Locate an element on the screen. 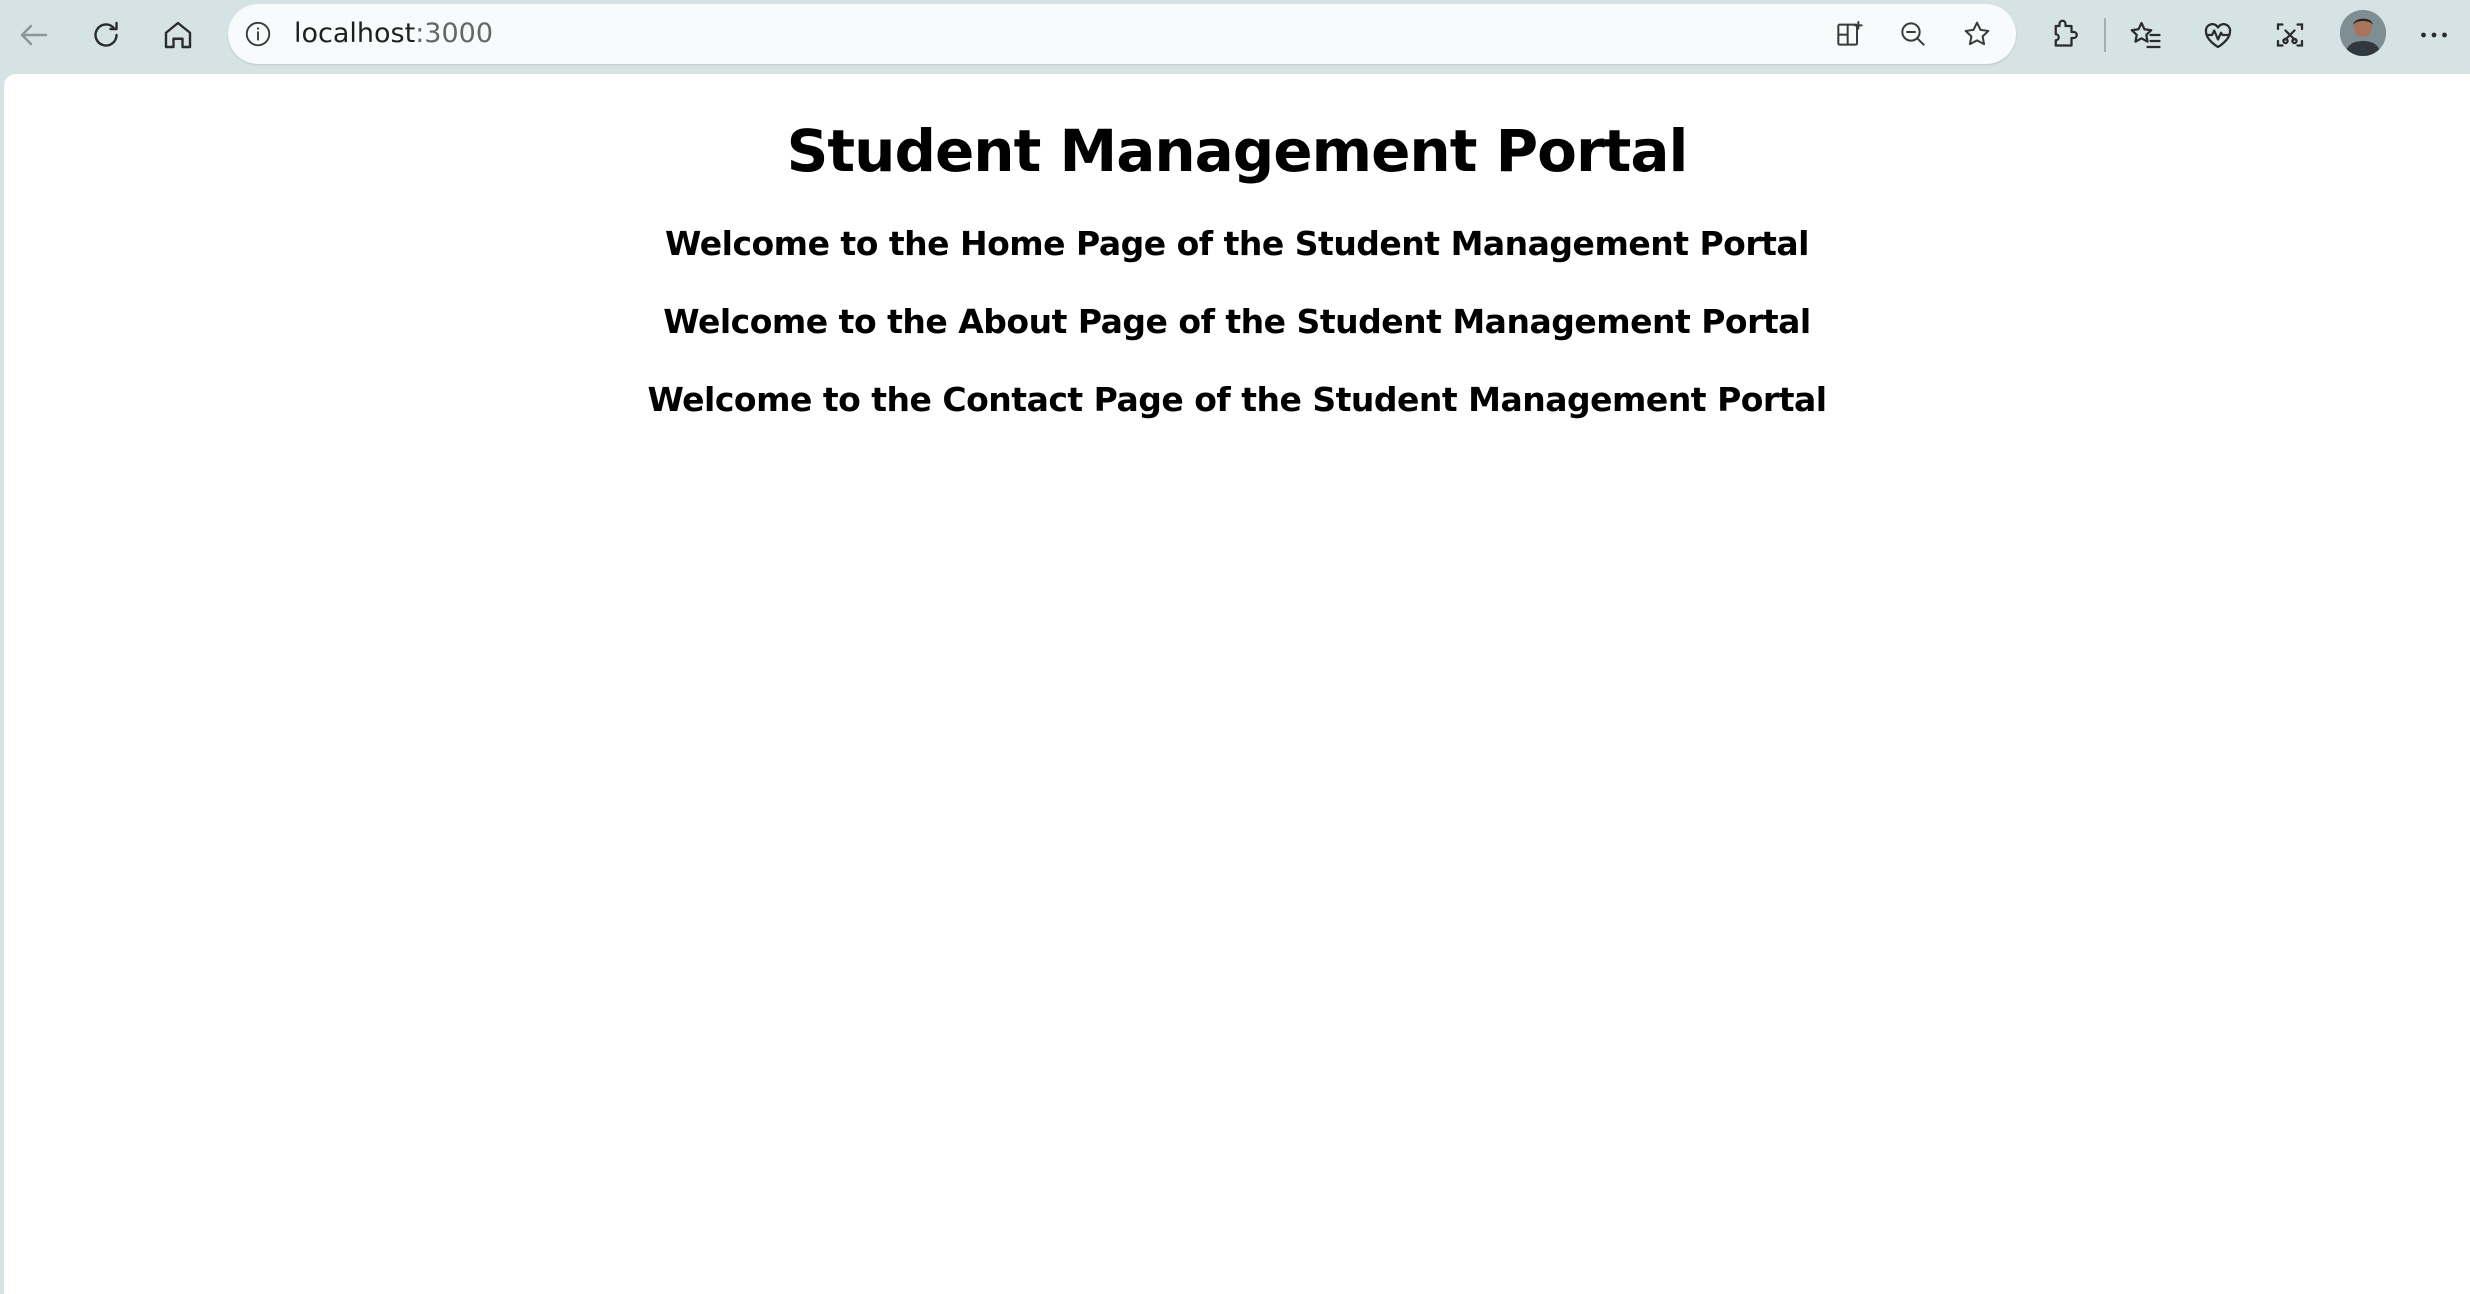 This screenshot has height=1294, width=2470. page-title: Student Management Portal is located at coordinates (1237, 151).